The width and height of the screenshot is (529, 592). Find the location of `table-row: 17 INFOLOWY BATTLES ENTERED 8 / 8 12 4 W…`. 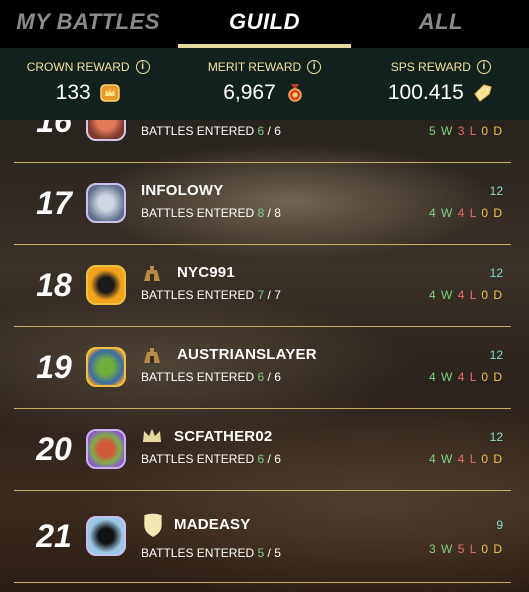

table-row: 17 INFOLOWY BATTLES ENTERED 8 / 8 12 4 W… is located at coordinates (262, 203).